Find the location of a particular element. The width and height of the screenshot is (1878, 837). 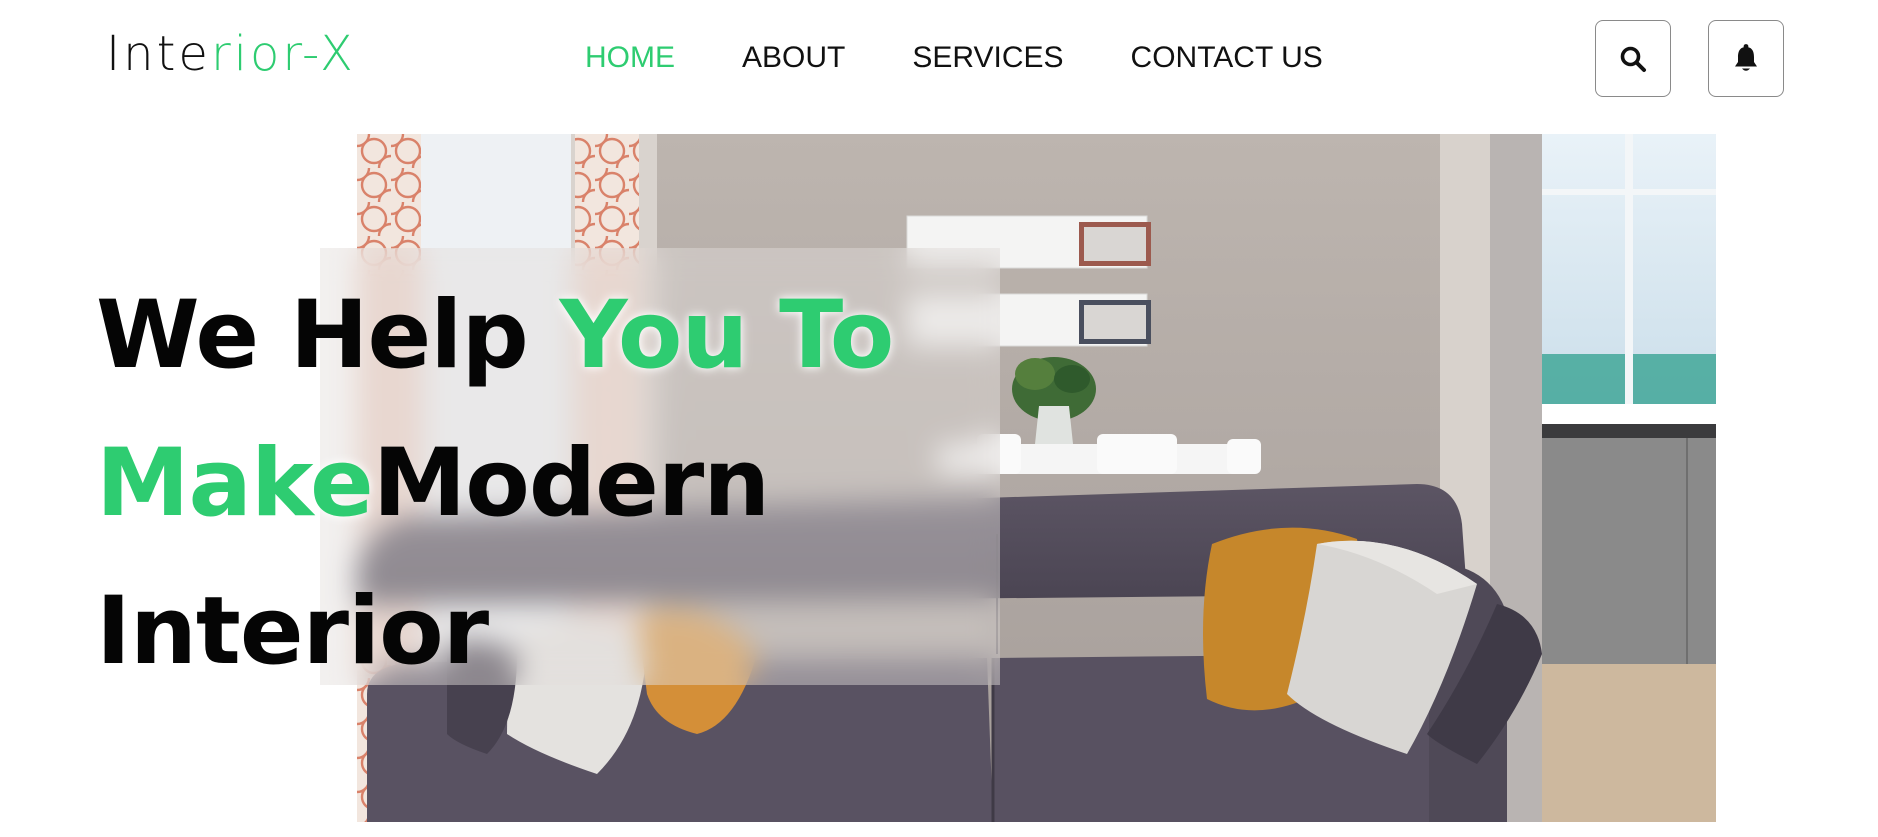

headline-text: Modern is located at coordinates (571, 483).